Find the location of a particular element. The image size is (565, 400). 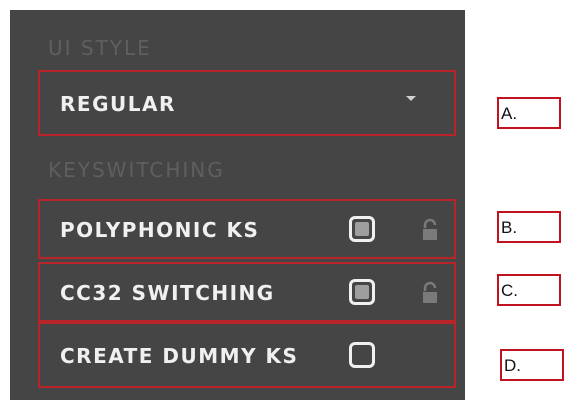

keyswitching-section-title: KEYSWITCHING is located at coordinates (136, 170).